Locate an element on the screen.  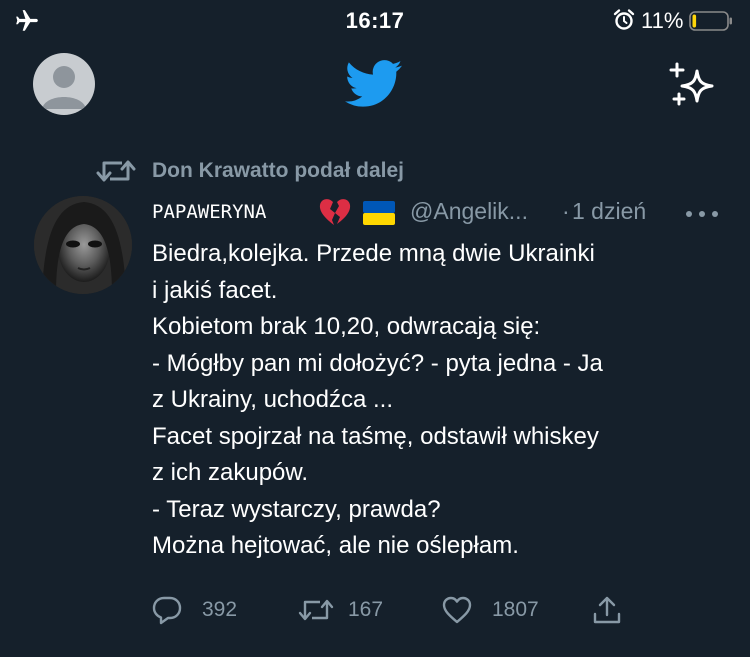
retweet-count: 167 is located at coordinates (366, 609).